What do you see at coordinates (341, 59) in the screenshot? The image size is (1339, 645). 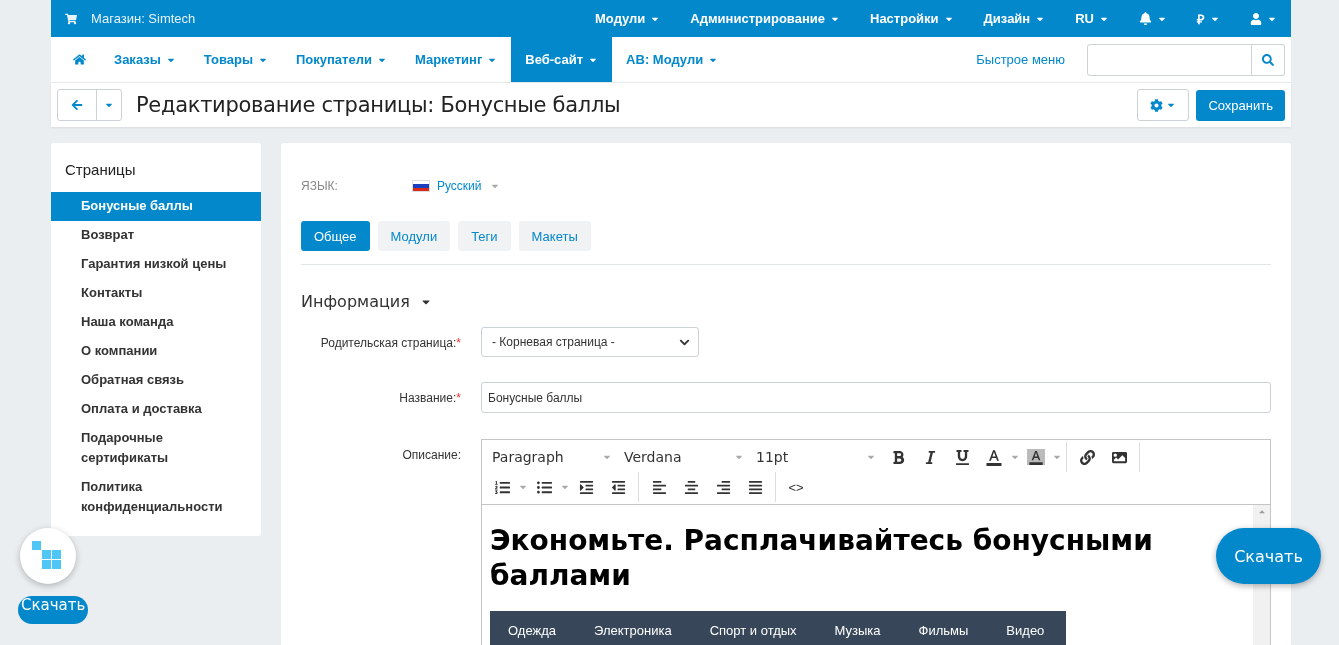 I see `nav-tab: Покупатели` at bounding box center [341, 59].